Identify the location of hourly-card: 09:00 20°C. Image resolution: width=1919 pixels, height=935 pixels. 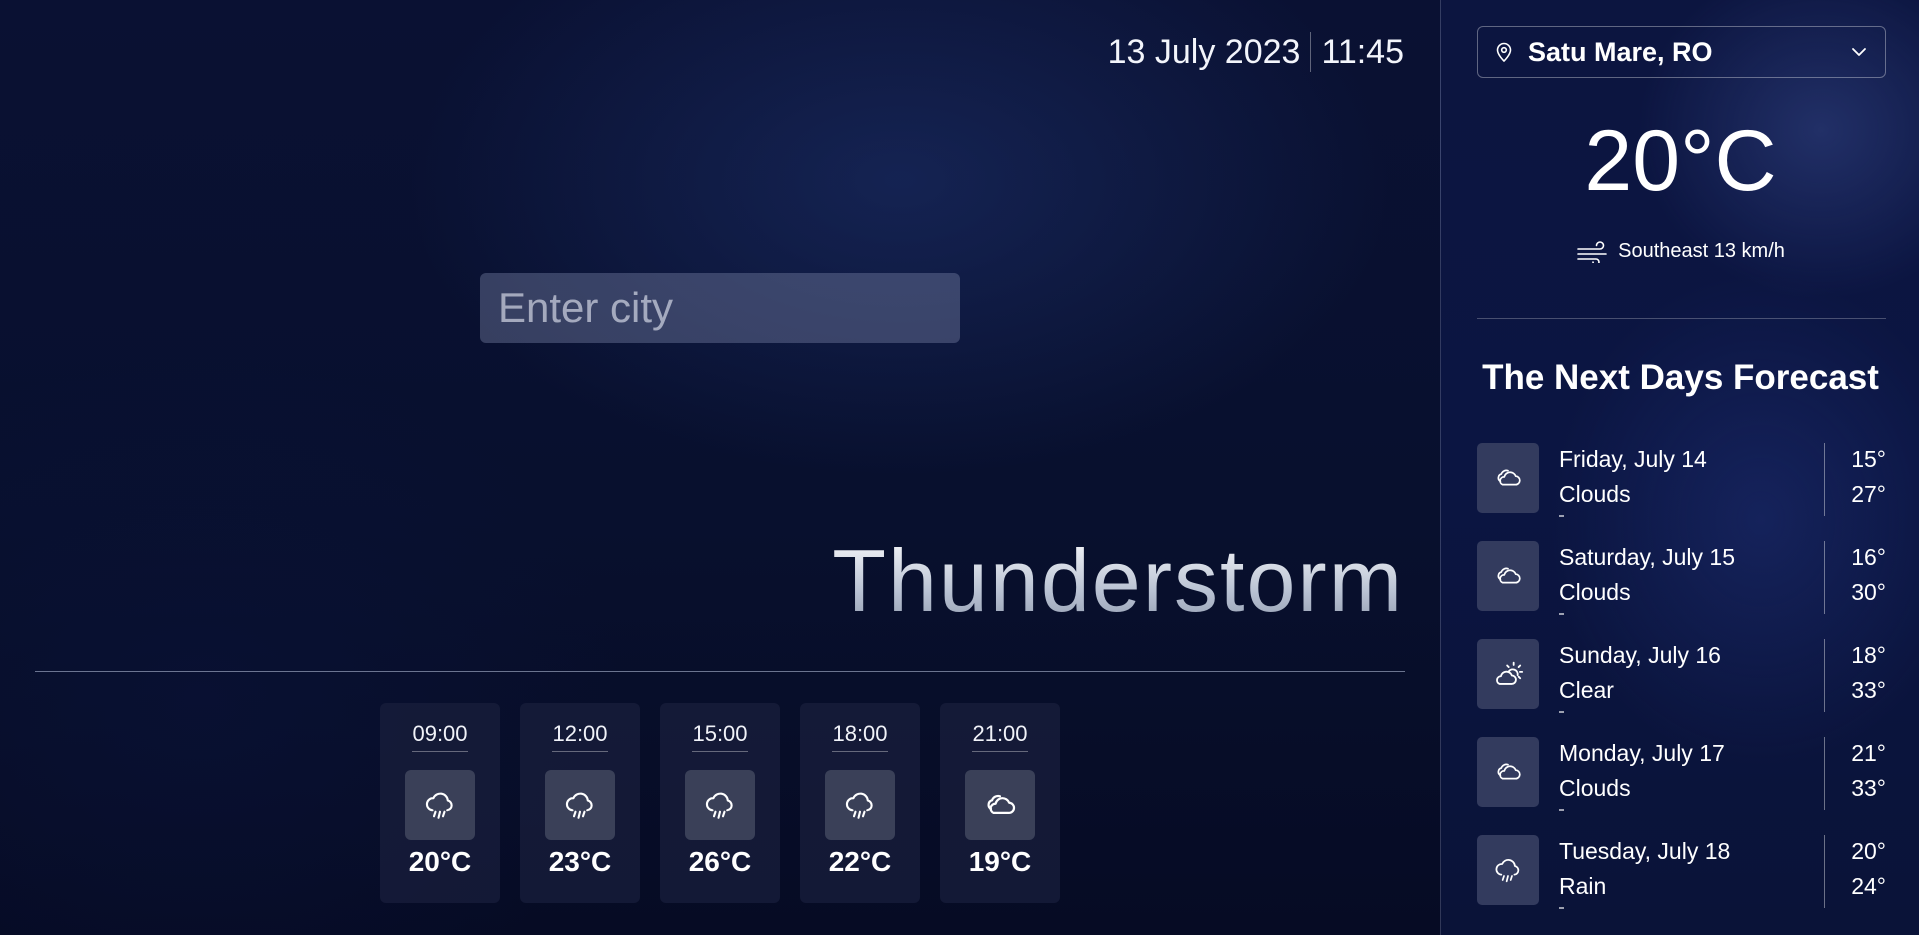
(440, 803).